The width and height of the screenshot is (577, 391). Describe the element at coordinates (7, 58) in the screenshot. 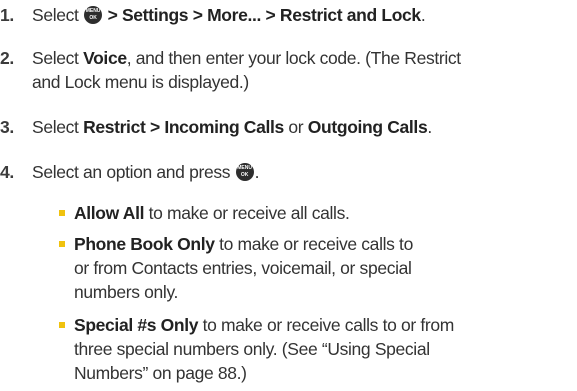

I see `step-number: 2.` at that location.